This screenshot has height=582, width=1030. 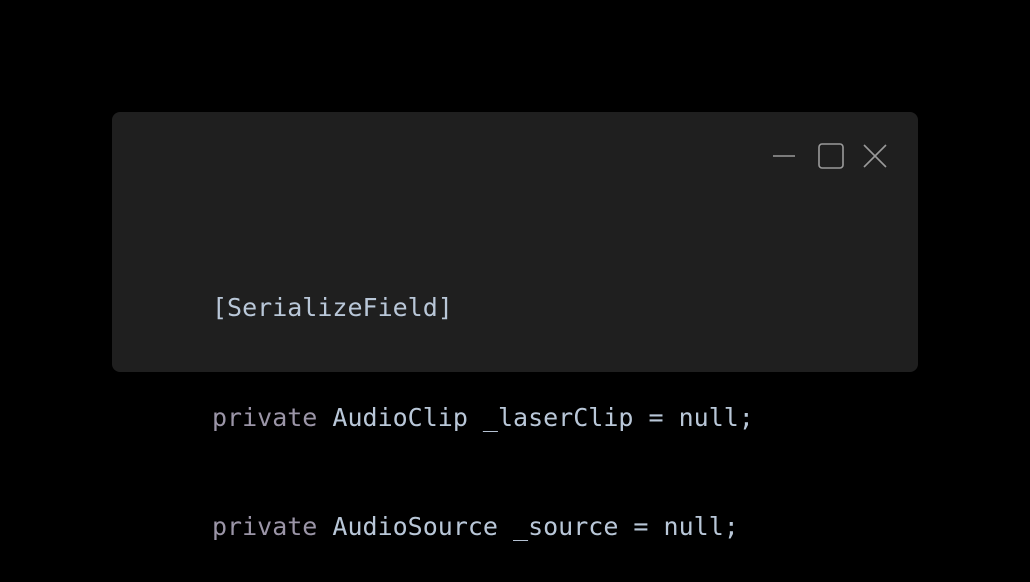 What do you see at coordinates (535, 417) in the screenshot?
I see `declaration-text: AudioClip _laserClip = null;` at bounding box center [535, 417].